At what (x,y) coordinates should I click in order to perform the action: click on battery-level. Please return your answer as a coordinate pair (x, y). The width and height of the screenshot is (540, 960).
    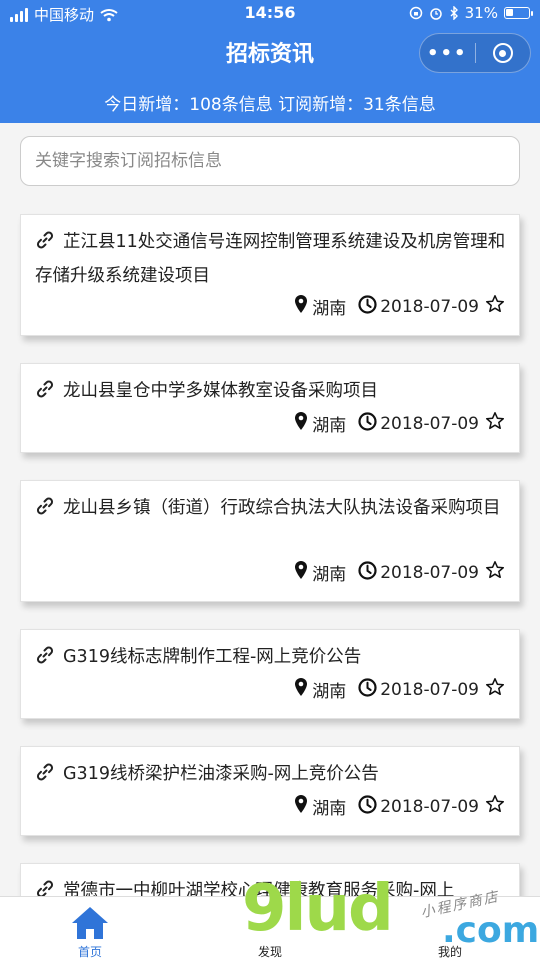
    Looking at the image, I should click on (509, 12).